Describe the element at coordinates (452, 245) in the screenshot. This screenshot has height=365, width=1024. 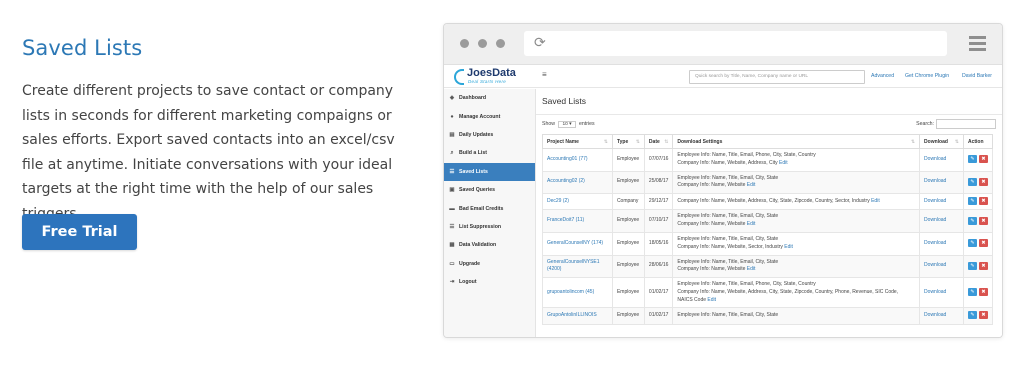
I see `check-icon: ▦` at that location.